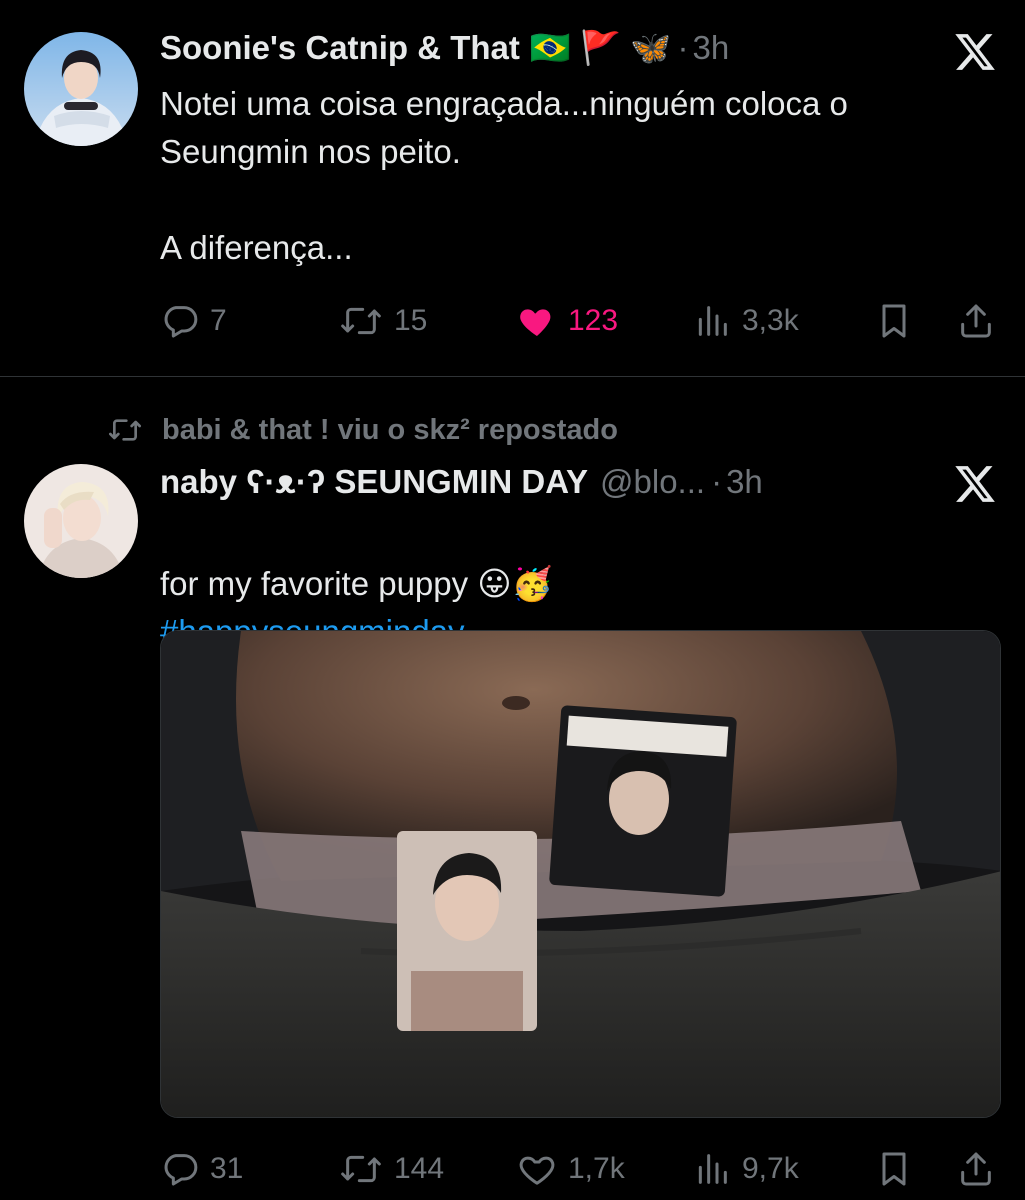  What do you see at coordinates (419, 1168) in the screenshot?
I see `repost-count: 144` at bounding box center [419, 1168].